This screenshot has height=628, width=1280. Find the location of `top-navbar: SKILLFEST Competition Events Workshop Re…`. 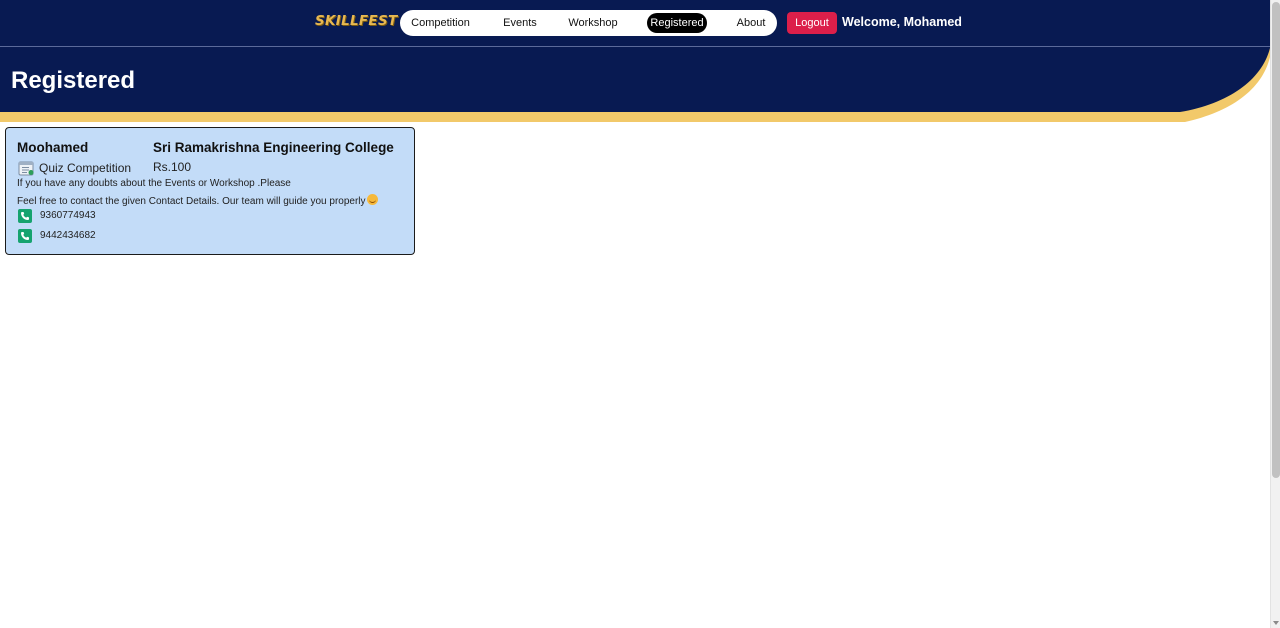

top-navbar: SKILLFEST Competition Events Workshop Re… is located at coordinates (635, 23).